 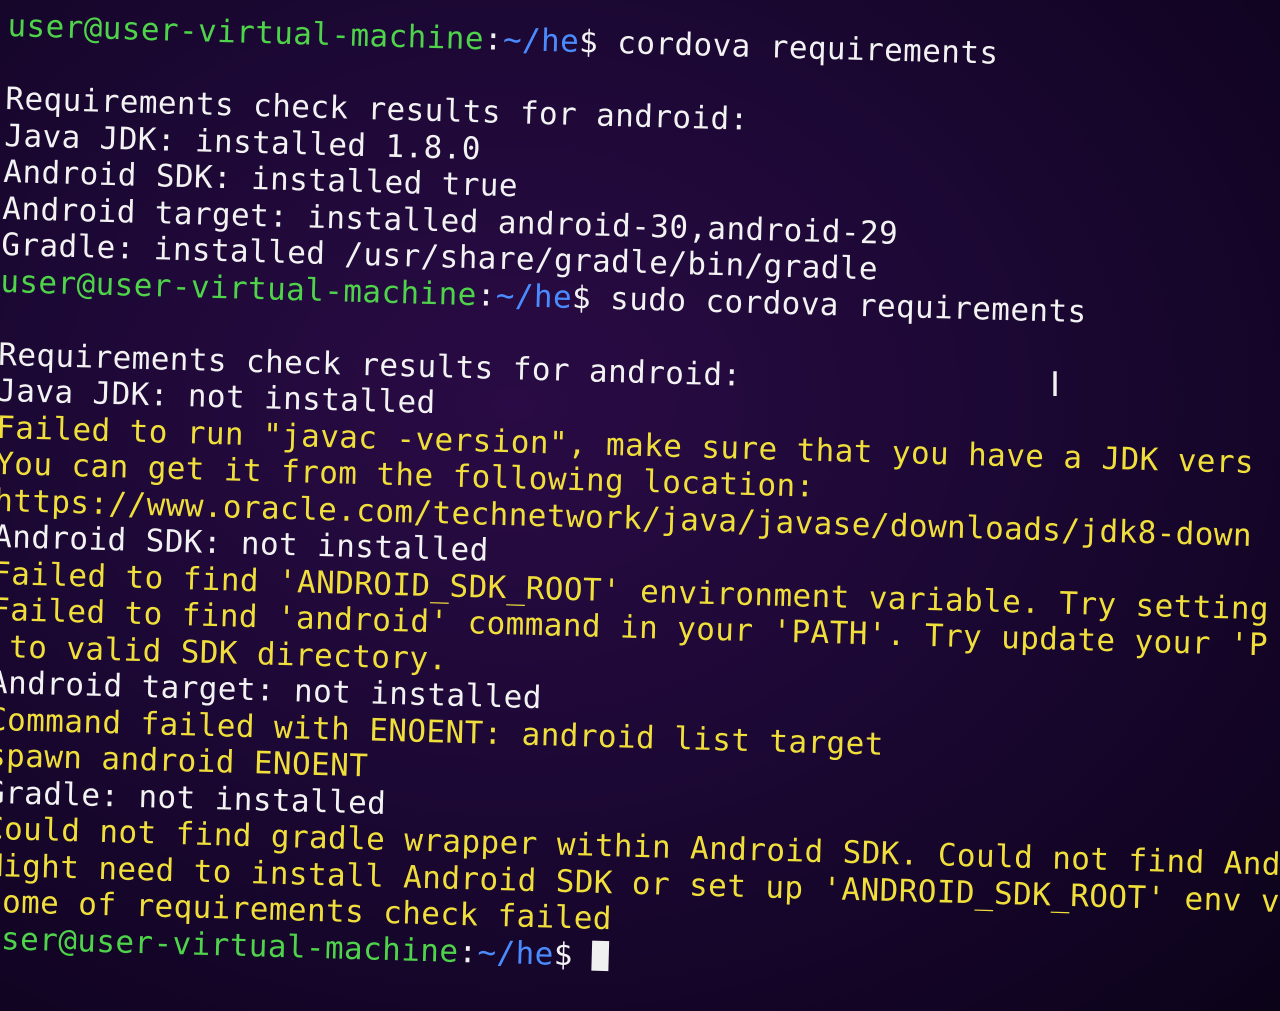 What do you see at coordinates (1055, 385) in the screenshot?
I see `i-beam-cursor-icon: I` at bounding box center [1055, 385].